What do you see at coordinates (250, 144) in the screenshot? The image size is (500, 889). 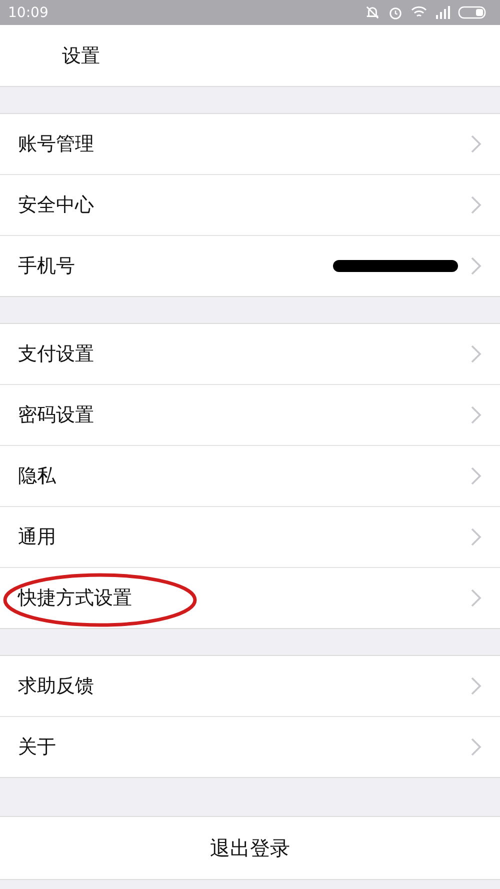 I see `settings-row: 账号管理` at bounding box center [250, 144].